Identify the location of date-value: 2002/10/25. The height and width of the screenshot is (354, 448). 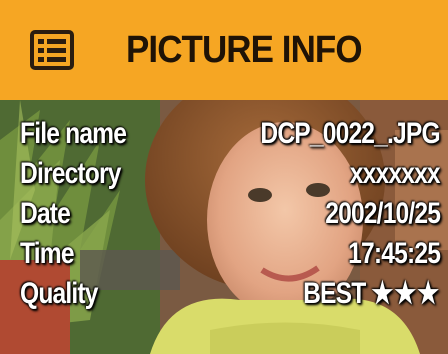
(383, 213).